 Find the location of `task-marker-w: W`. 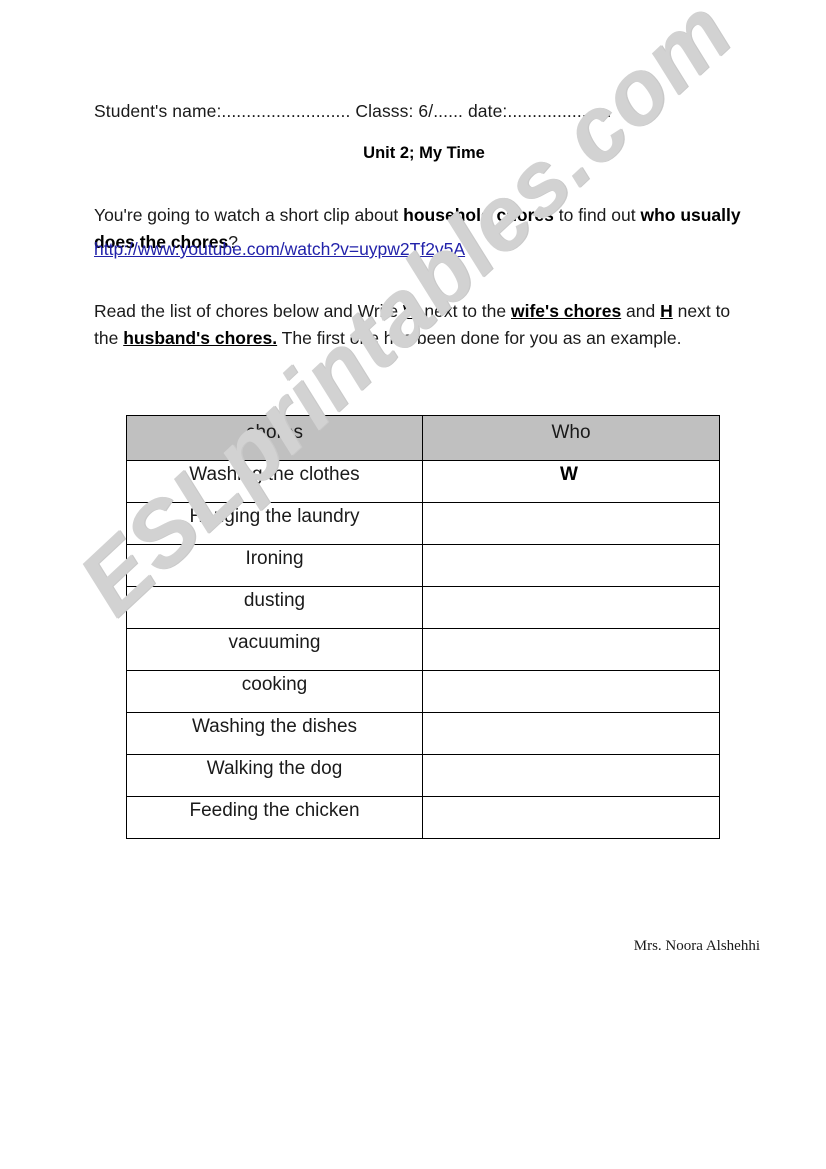

task-marker-w: W is located at coordinates (411, 310).